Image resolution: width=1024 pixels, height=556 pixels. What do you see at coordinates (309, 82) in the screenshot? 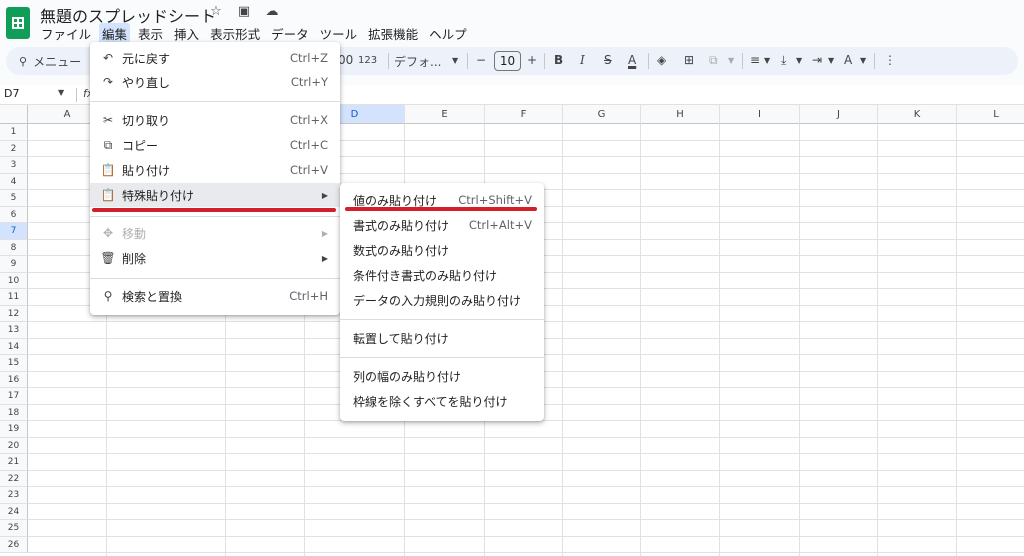
I see `menu-item-shortcut: Ctrl+Y` at bounding box center [309, 82].